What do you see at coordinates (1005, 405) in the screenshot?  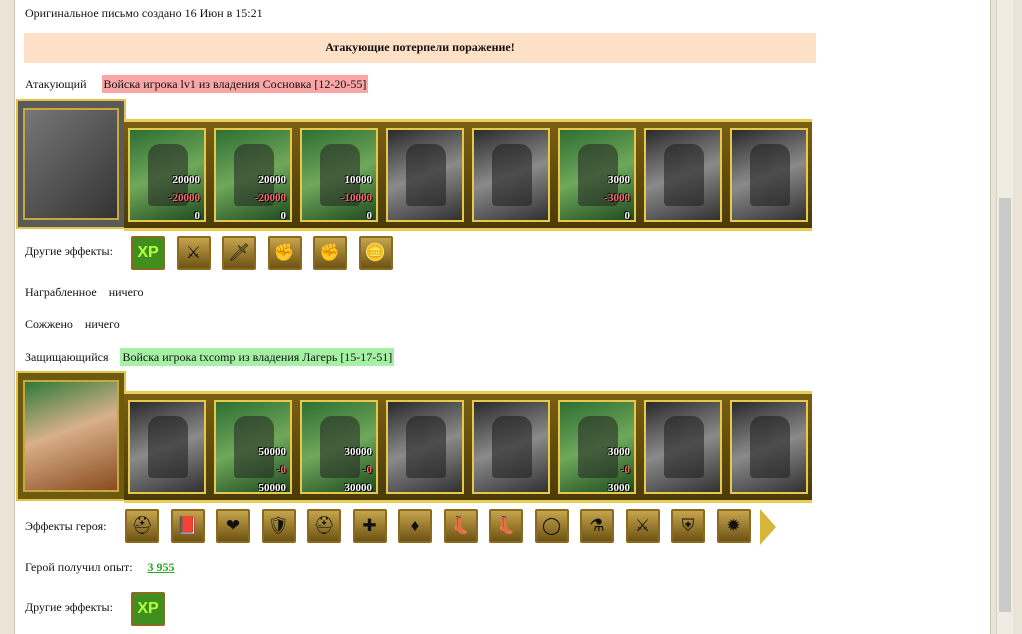 I see `scrollbar-thumb` at bounding box center [1005, 405].